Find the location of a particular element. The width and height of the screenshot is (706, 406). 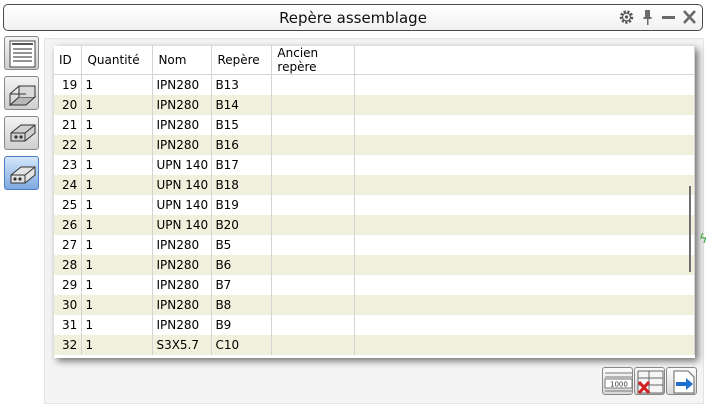

column-header-filler is located at coordinates (524, 60).